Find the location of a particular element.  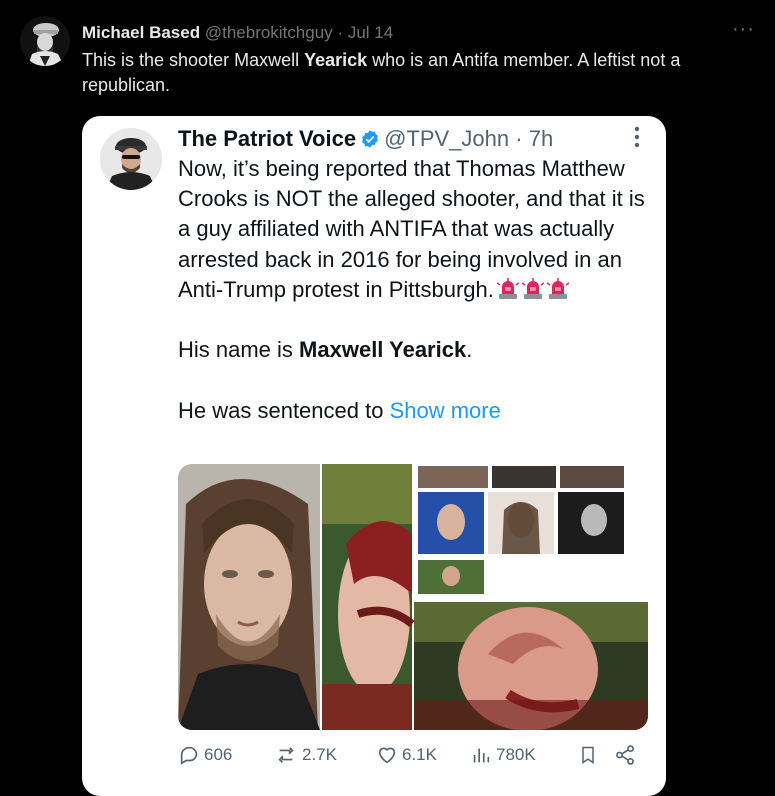

show-more-link: Show more is located at coordinates (445, 410).